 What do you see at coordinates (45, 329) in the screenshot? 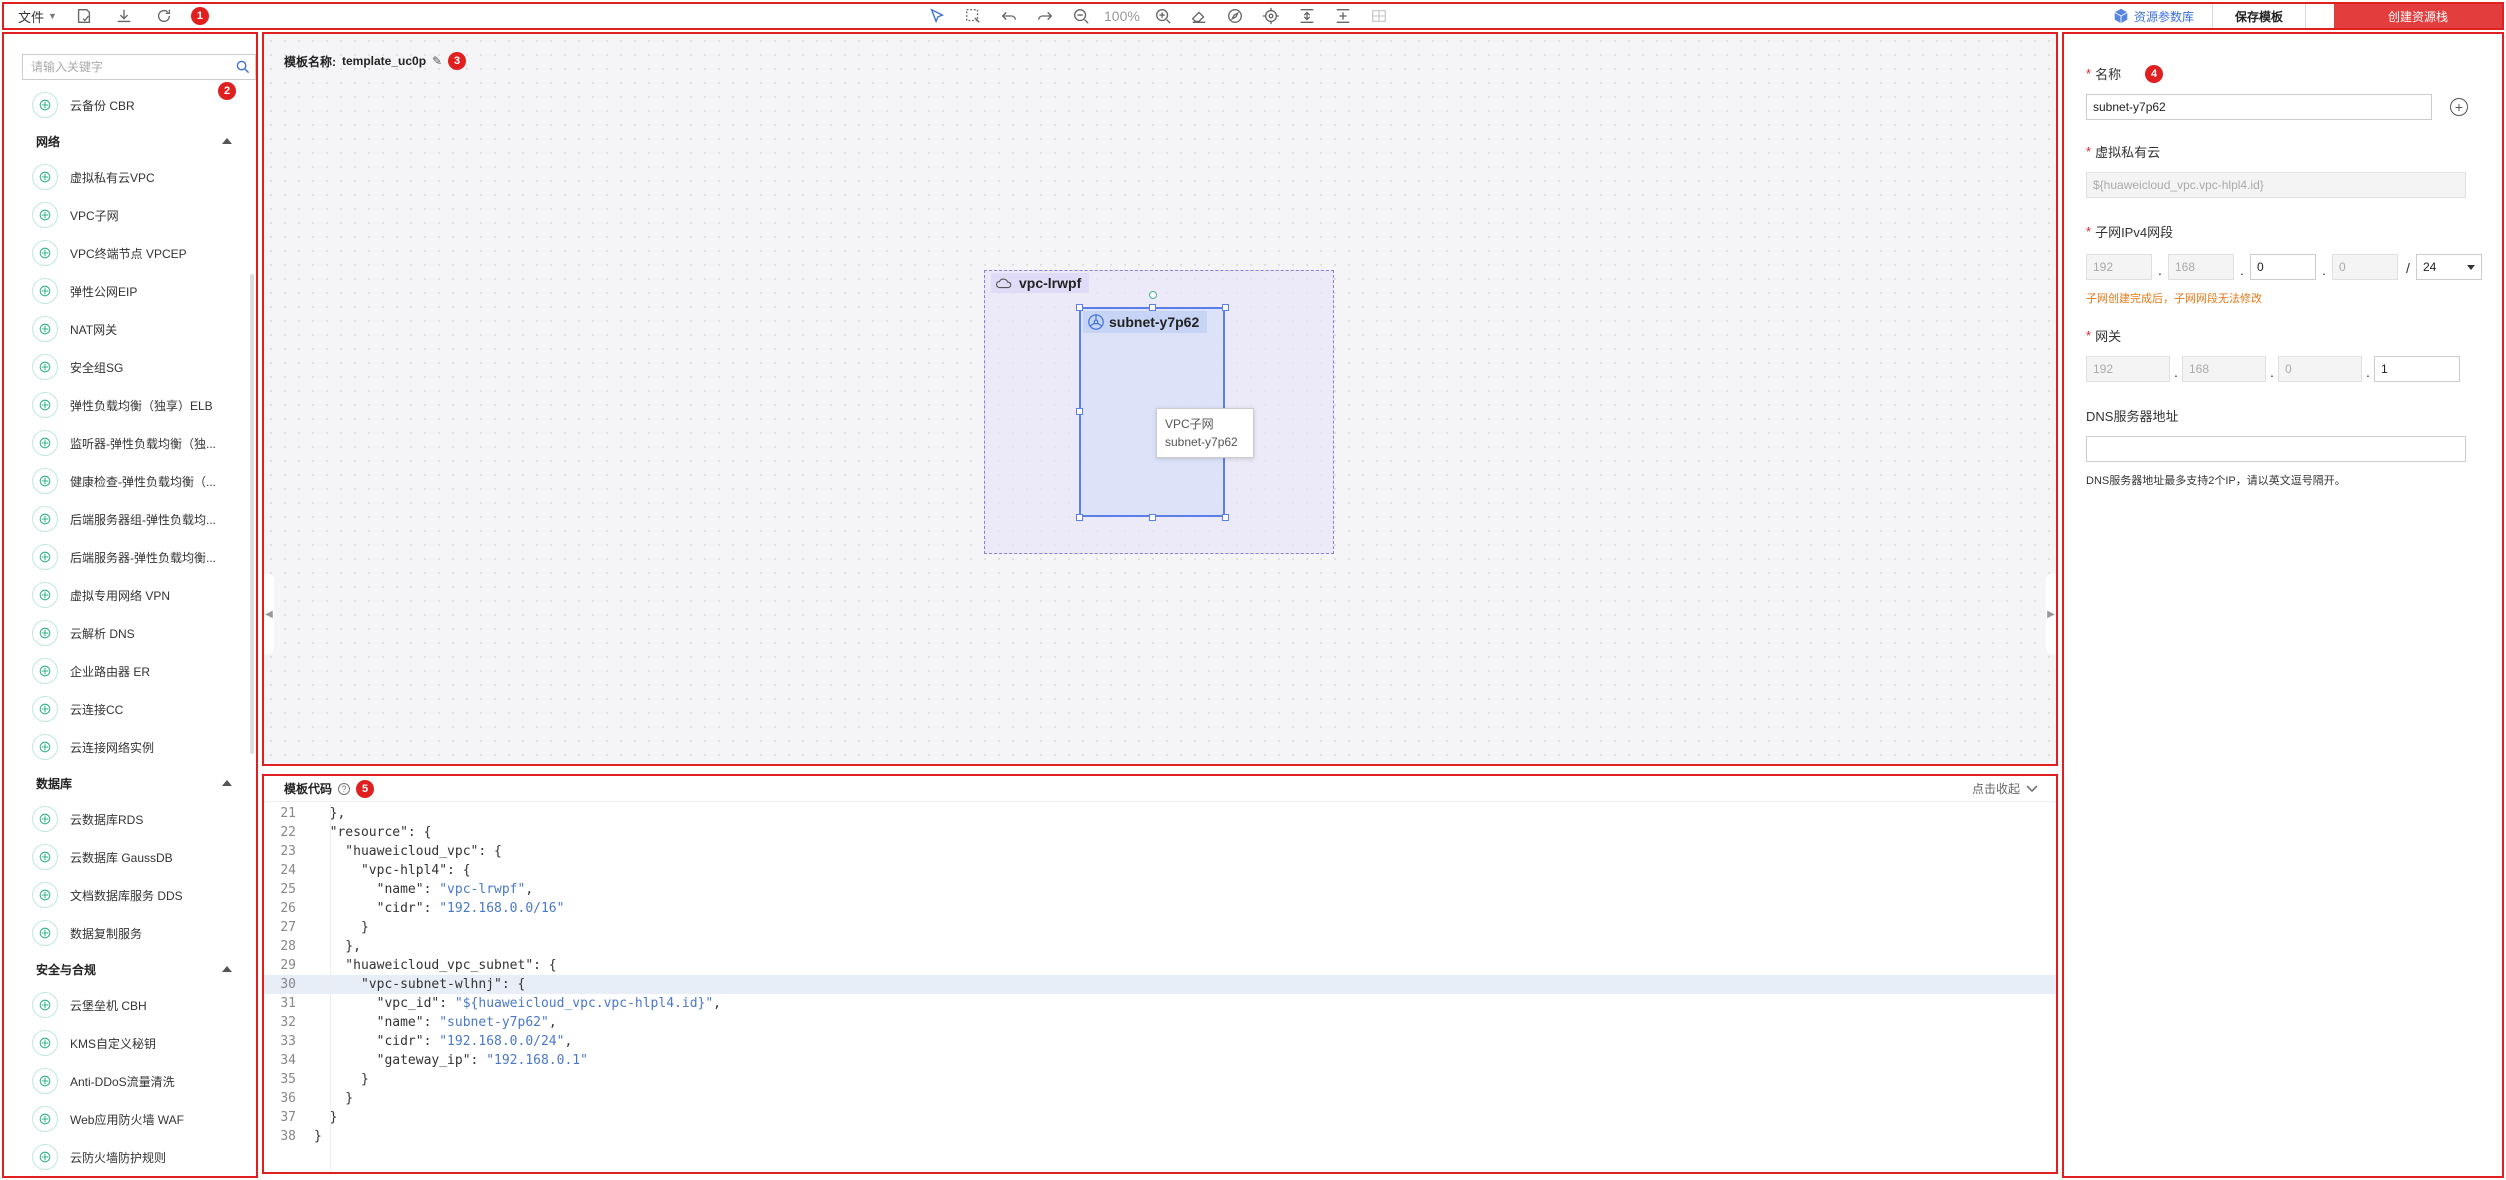
I see `nat-gateway-icon` at bounding box center [45, 329].